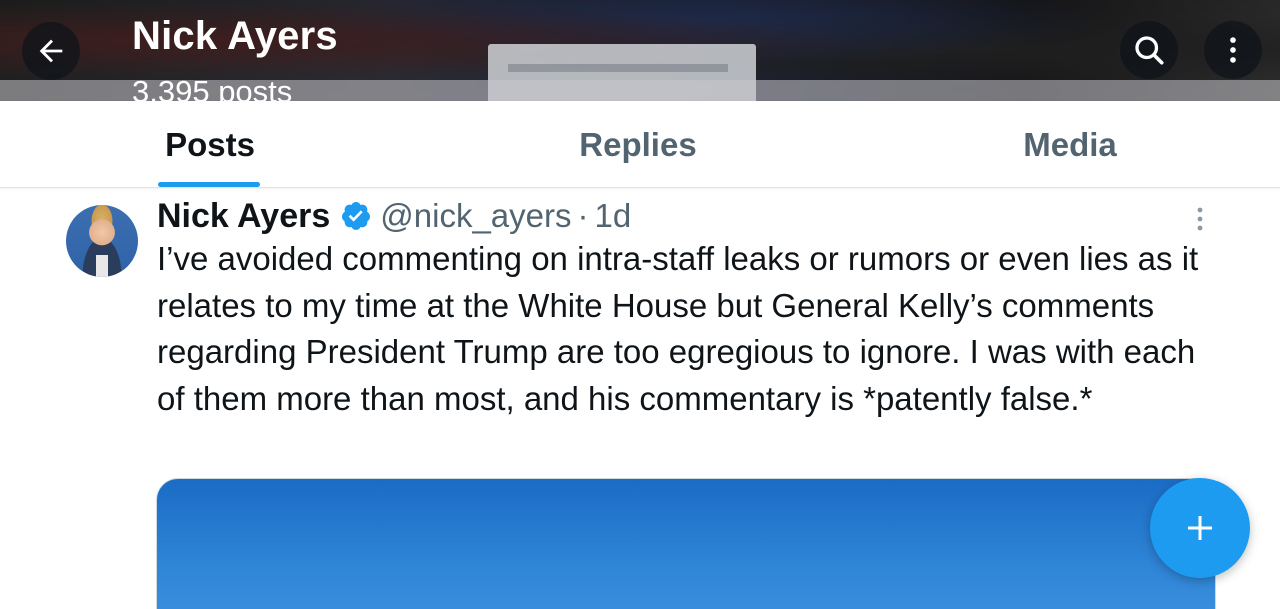 The image size is (1280, 609). What do you see at coordinates (243, 216) in the screenshot?
I see `post-author-name: Nick Ayers` at bounding box center [243, 216].